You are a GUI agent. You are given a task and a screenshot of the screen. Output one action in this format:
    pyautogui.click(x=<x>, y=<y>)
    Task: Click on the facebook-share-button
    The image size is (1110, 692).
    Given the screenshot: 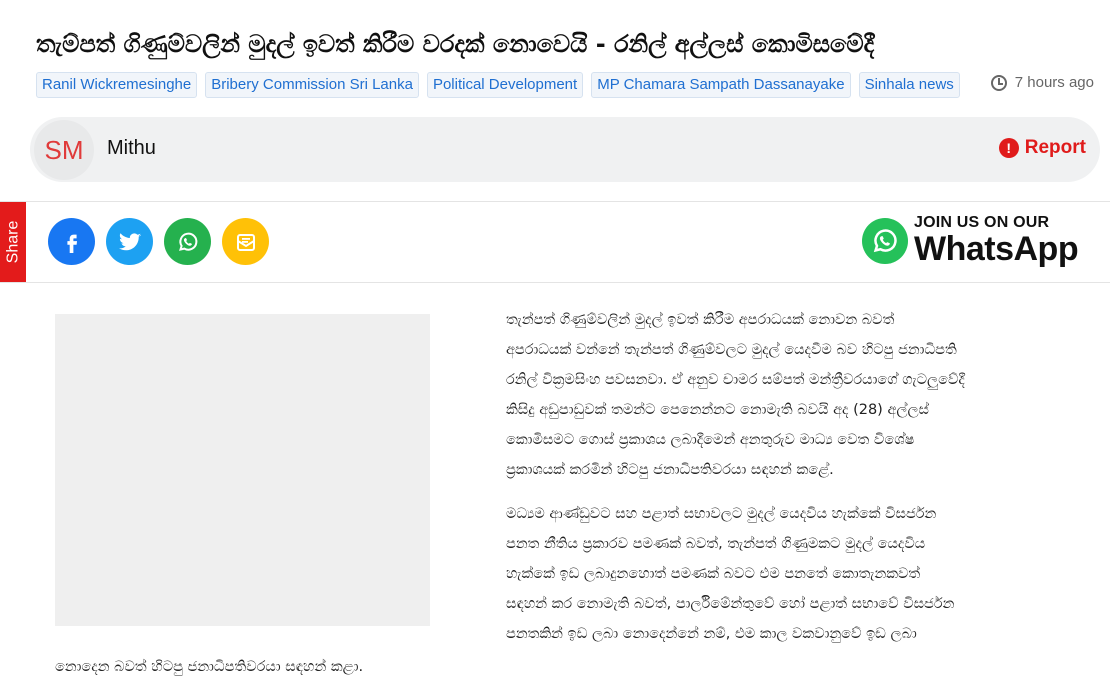 What is the action you would take?
    pyautogui.click(x=71, y=241)
    